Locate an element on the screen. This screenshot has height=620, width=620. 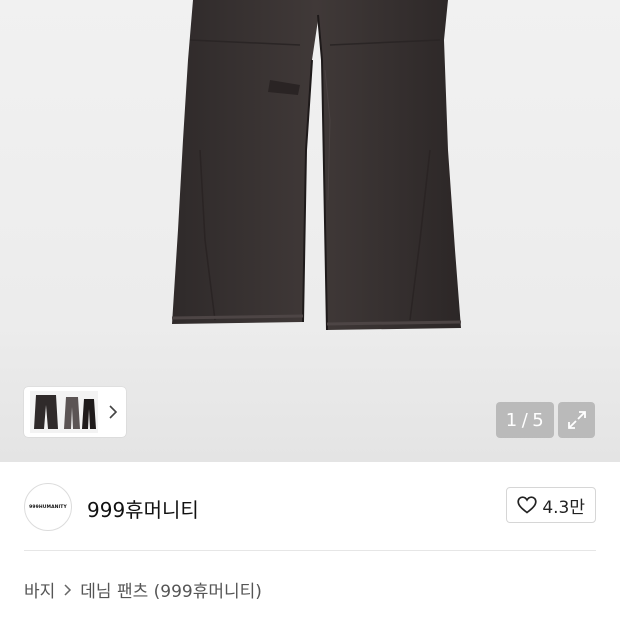
image-counter: 1 / 5 is located at coordinates (525, 420).